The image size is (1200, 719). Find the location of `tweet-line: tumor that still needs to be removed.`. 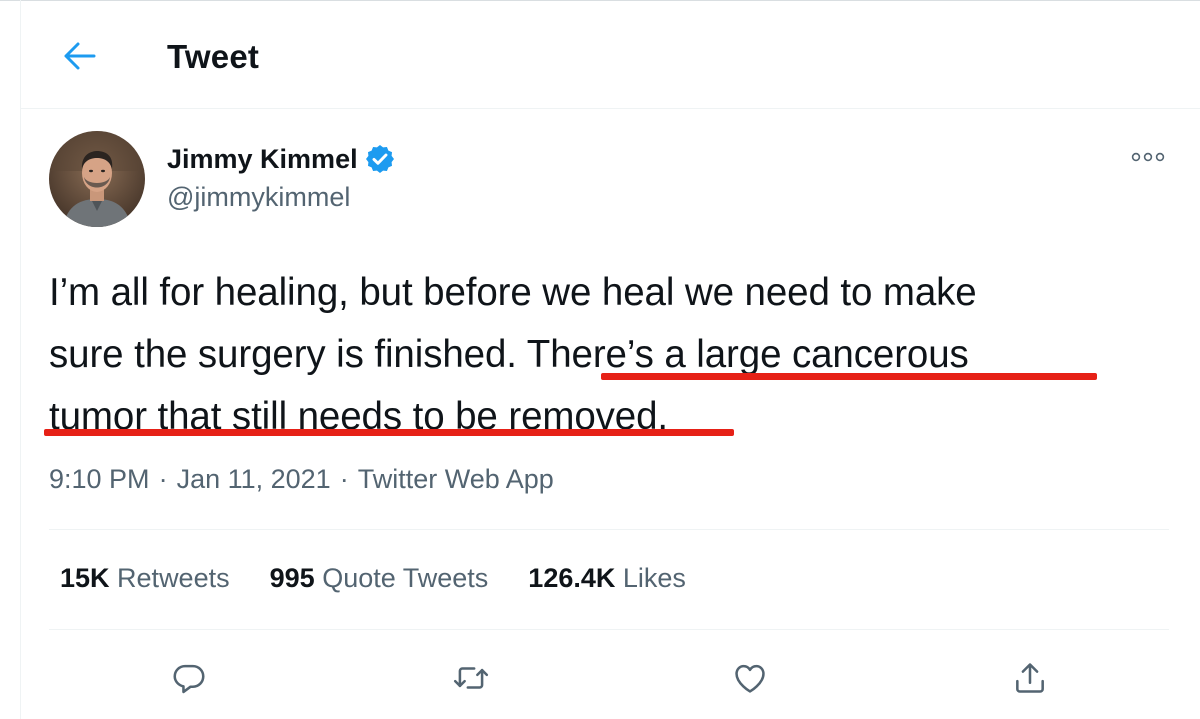

tweet-line: tumor that still needs to be removed. is located at coordinates (359, 416).